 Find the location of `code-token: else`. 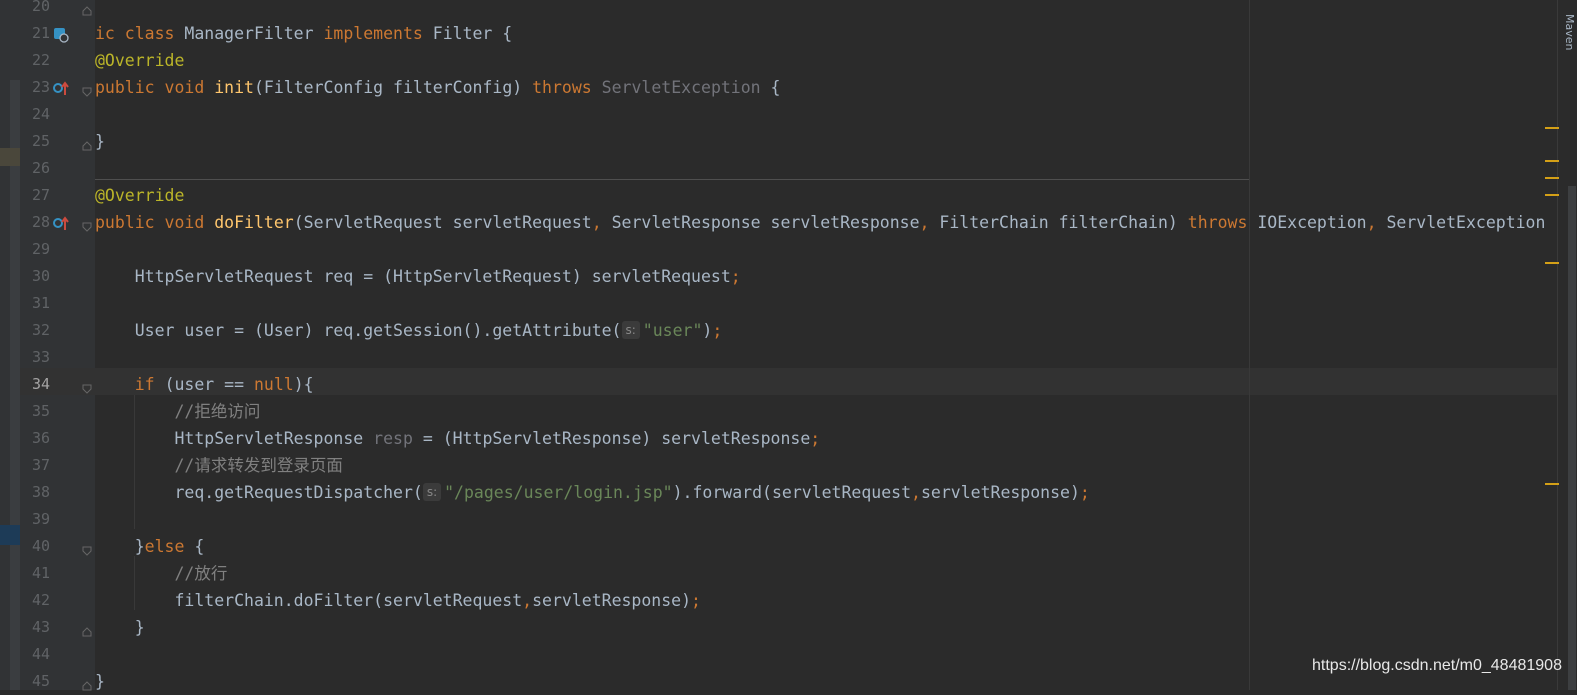

code-token: else is located at coordinates (169, 546).